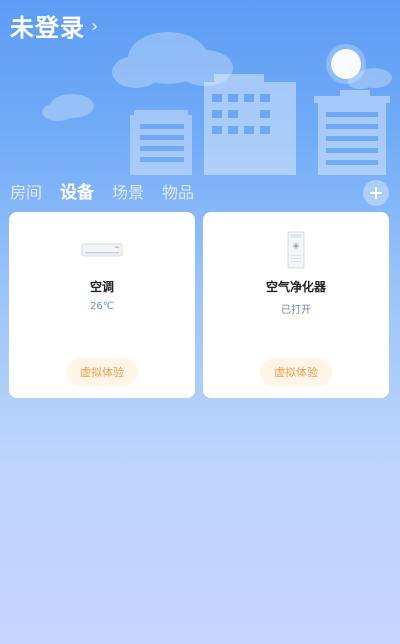  I want to click on tab-rooms: 房间, so click(26, 191).